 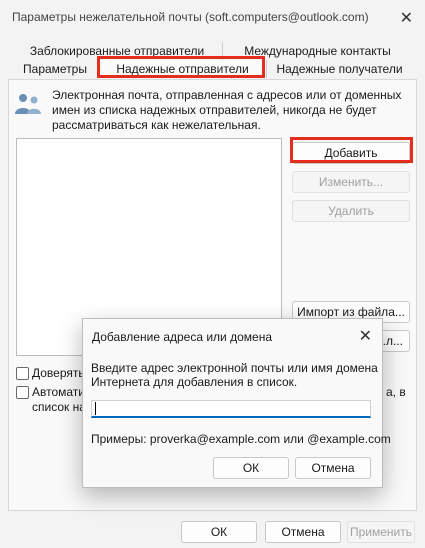 What do you see at coordinates (231, 409) in the screenshot?
I see `address-input` at bounding box center [231, 409].